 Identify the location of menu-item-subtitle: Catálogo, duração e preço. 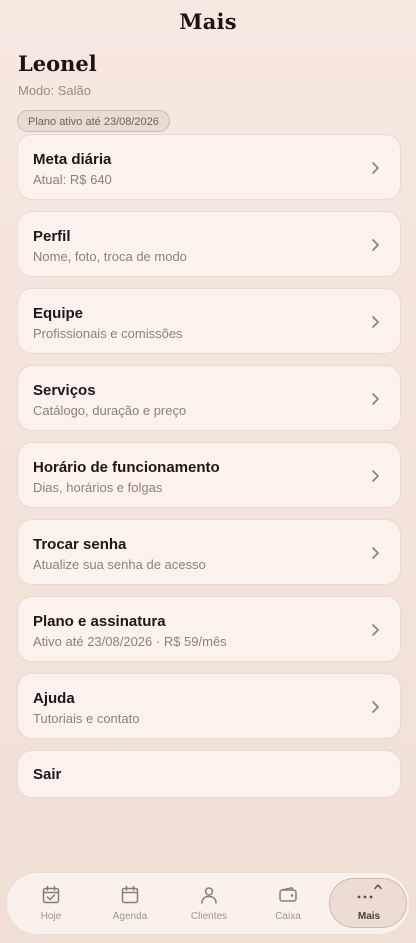
(110, 410).